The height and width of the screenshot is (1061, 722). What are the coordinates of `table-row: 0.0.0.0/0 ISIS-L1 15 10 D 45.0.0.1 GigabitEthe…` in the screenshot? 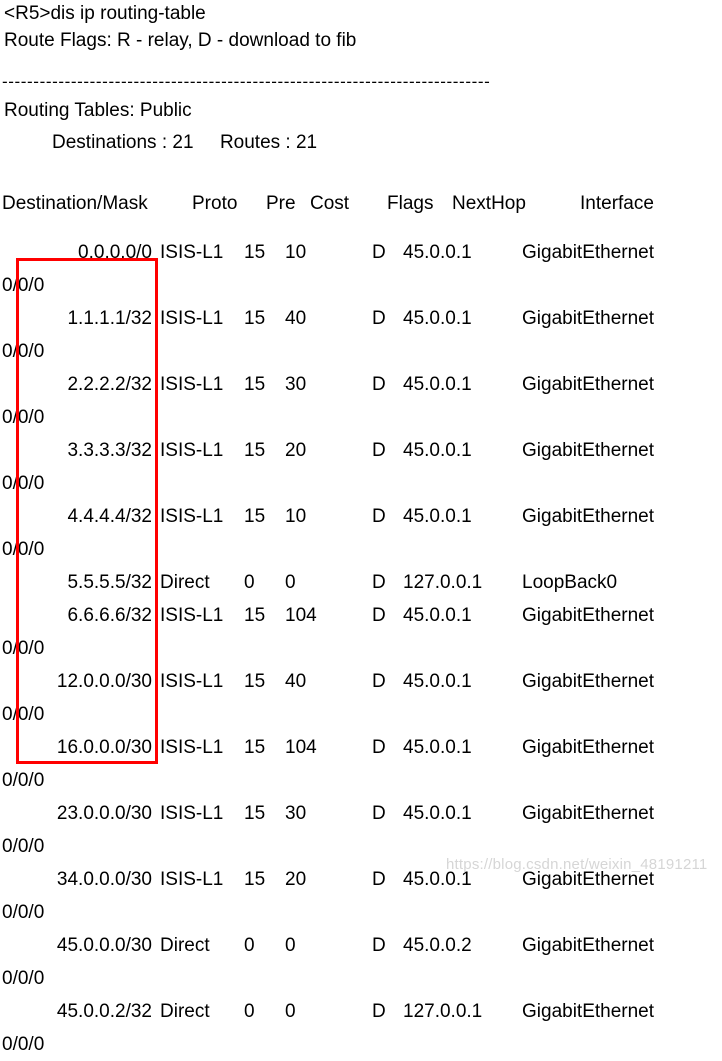 It's located at (361, 252).